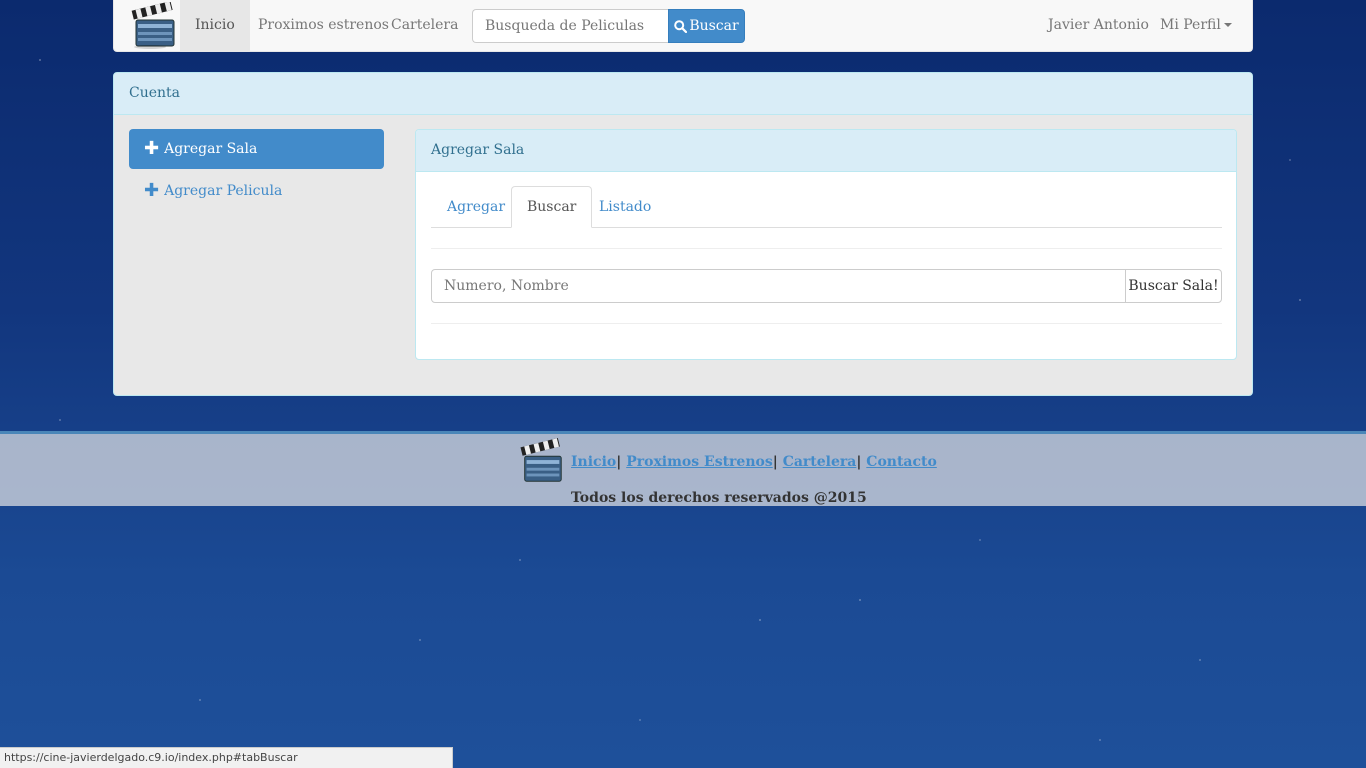 The image size is (1366, 768). I want to click on sidebar-item-agregar-sala: ✚ Agregar Sala, so click(256, 149).